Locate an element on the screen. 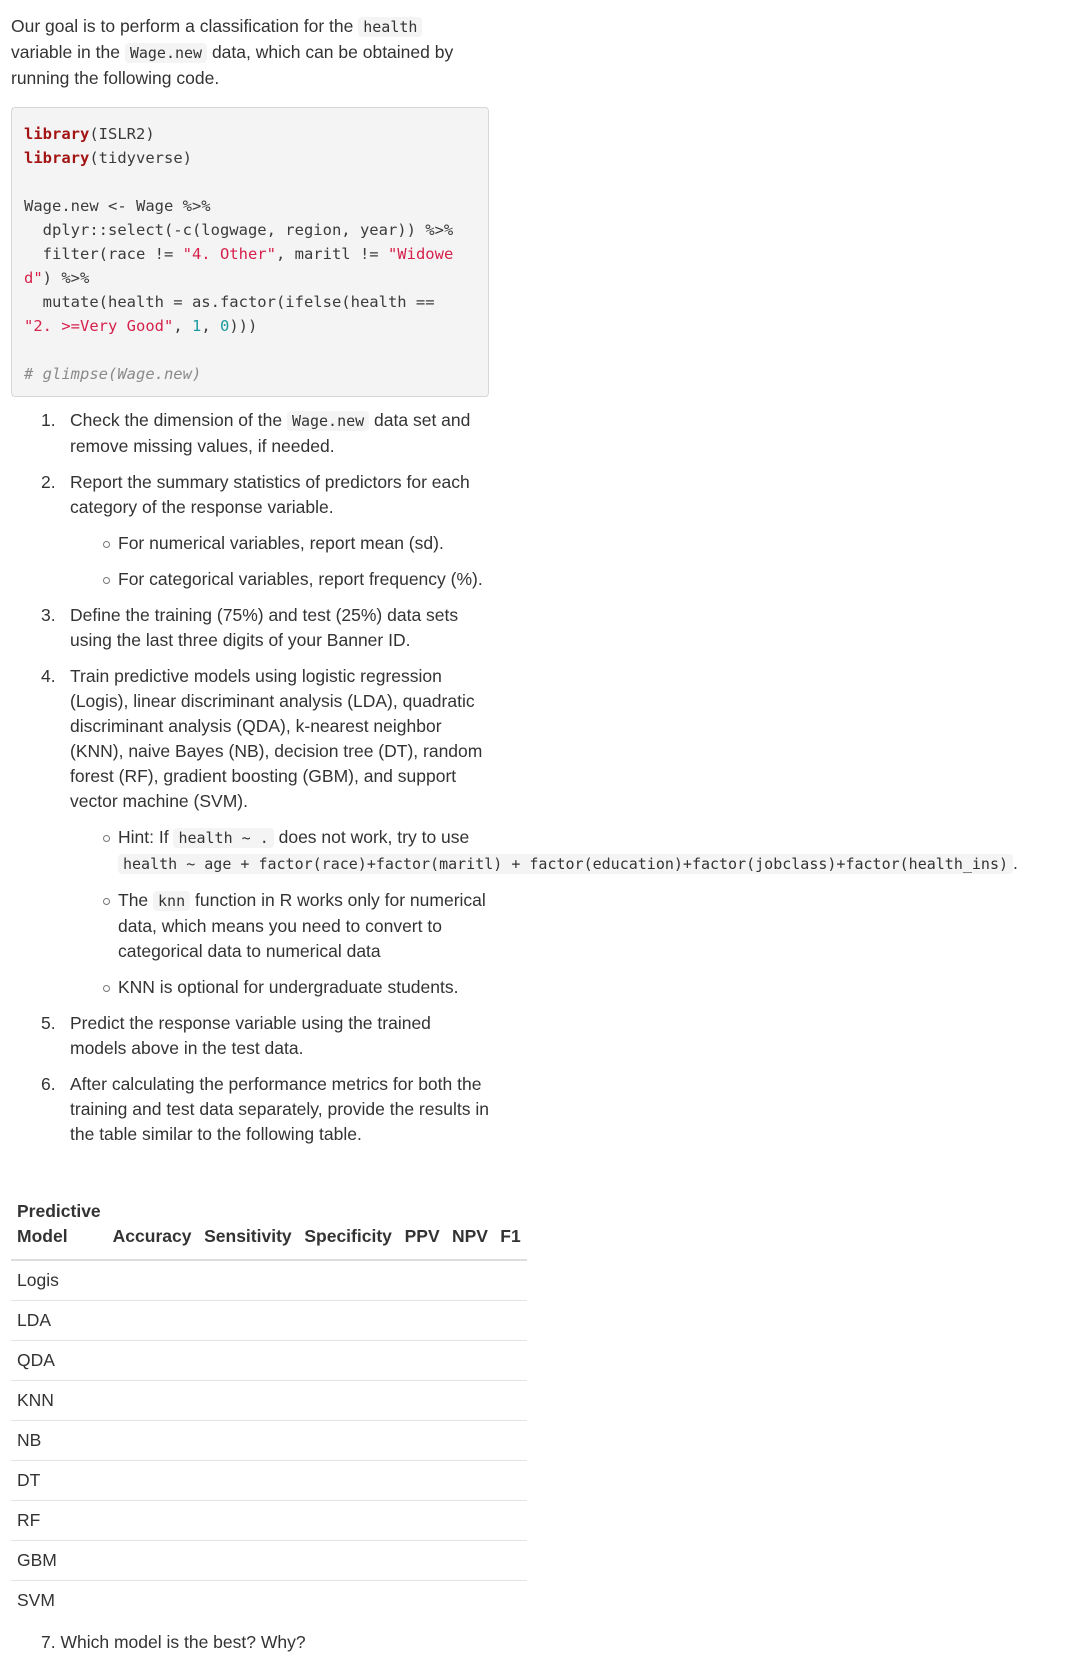 The image size is (1080, 1676). table-row: DT is located at coordinates (269, 1480).